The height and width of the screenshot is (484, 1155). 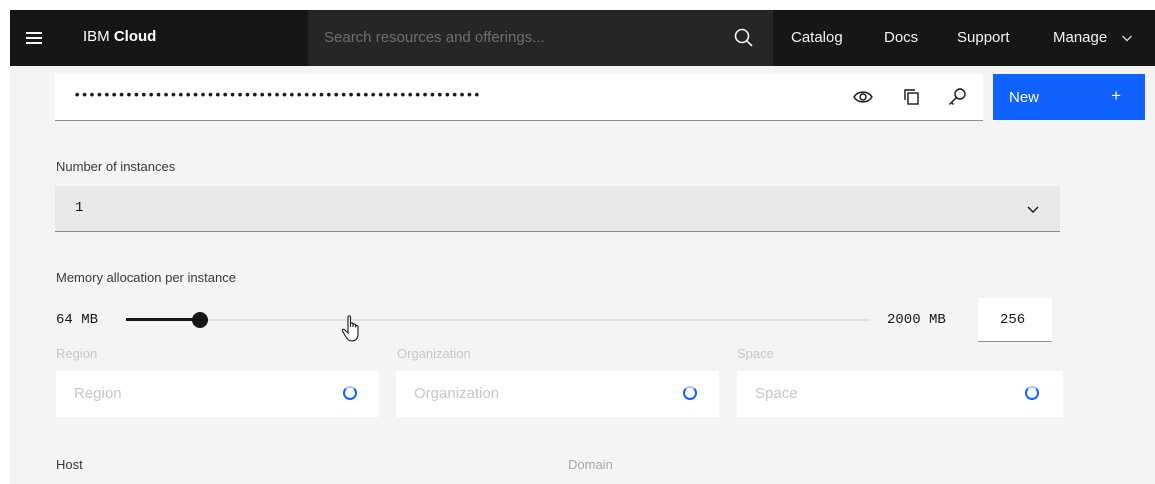 What do you see at coordinates (590, 464) in the screenshot?
I see `domain-label: Domain` at bounding box center [590, 464].